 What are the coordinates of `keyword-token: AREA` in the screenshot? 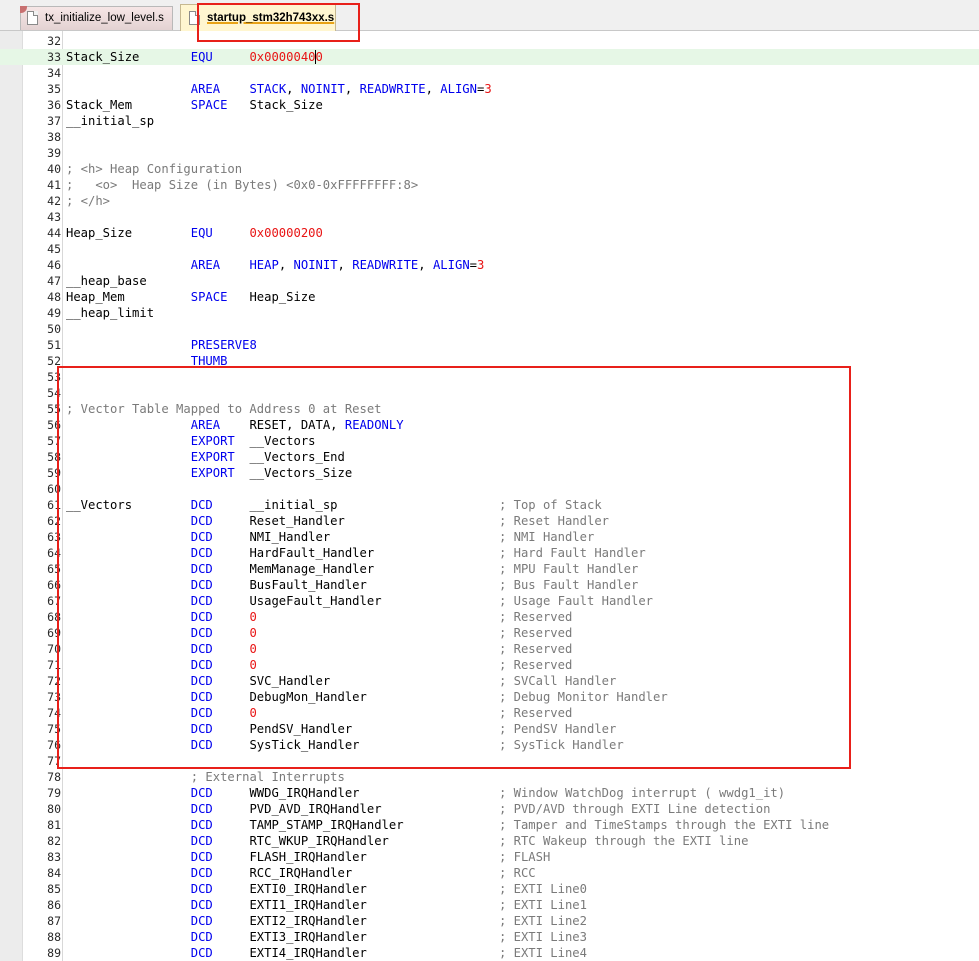 It's located at (205, 265).